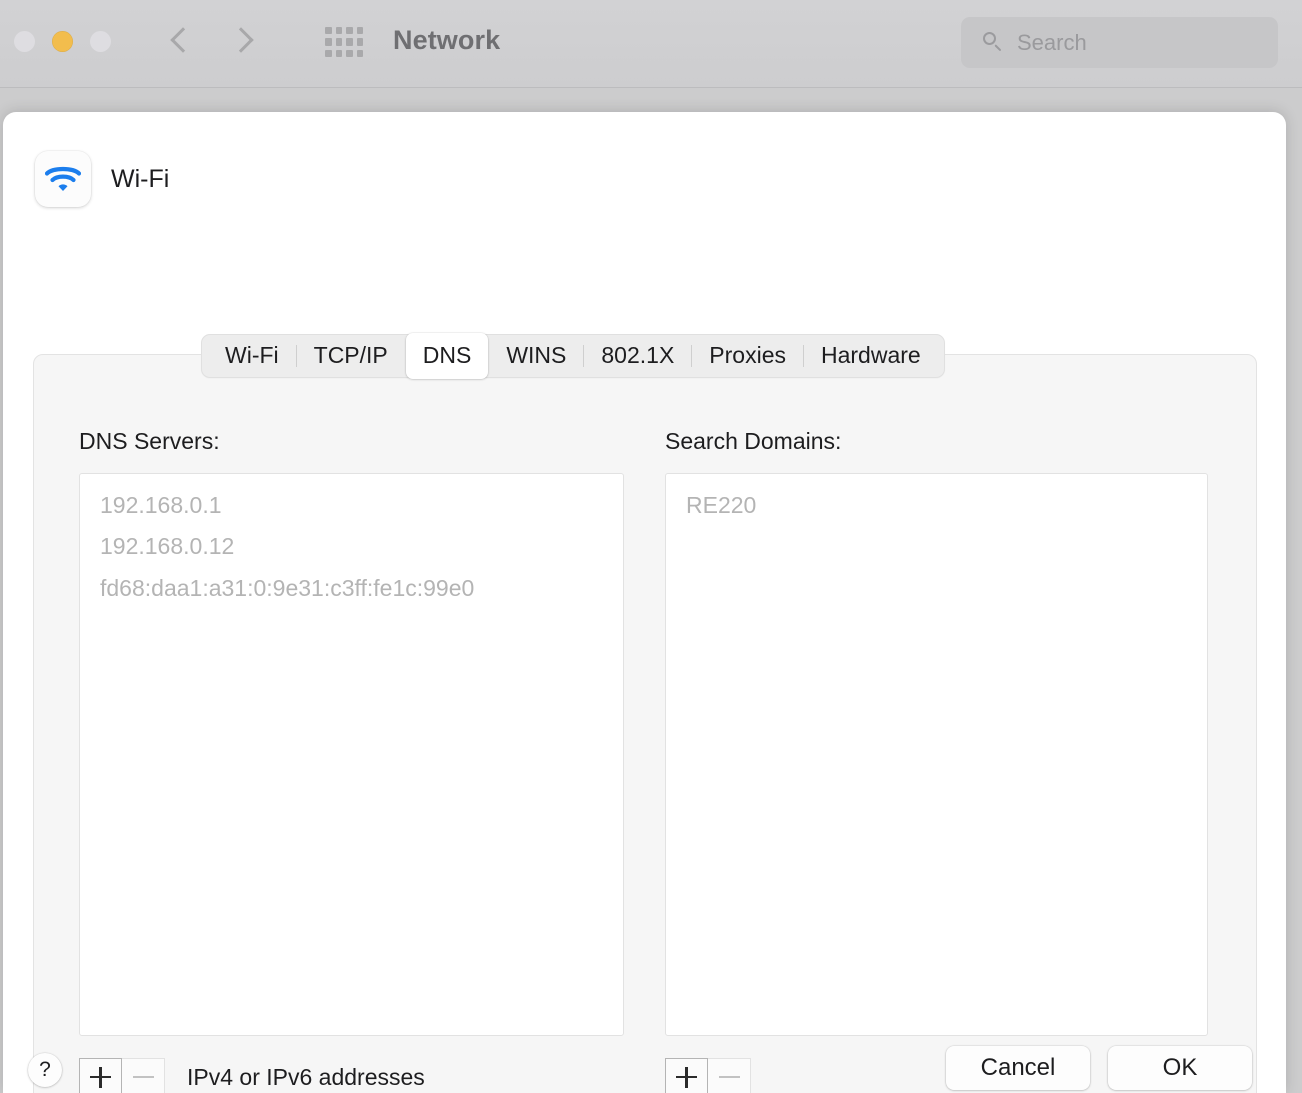  I want to click on tab-wifi: Wi-Fi, so click(252, 356).